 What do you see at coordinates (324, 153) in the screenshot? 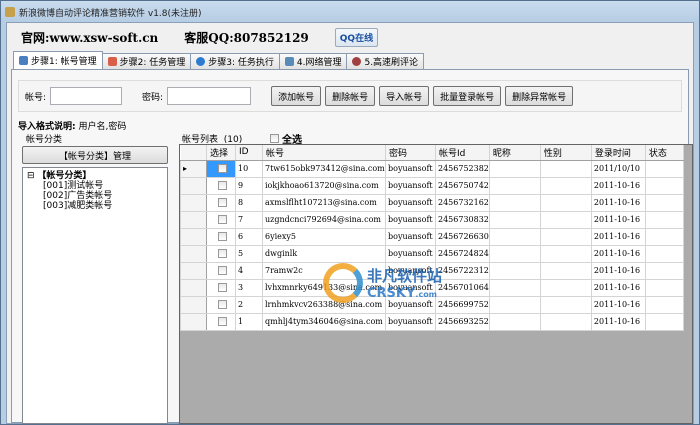
I see `column-header: 帐号` at bounding box center [324, 153].